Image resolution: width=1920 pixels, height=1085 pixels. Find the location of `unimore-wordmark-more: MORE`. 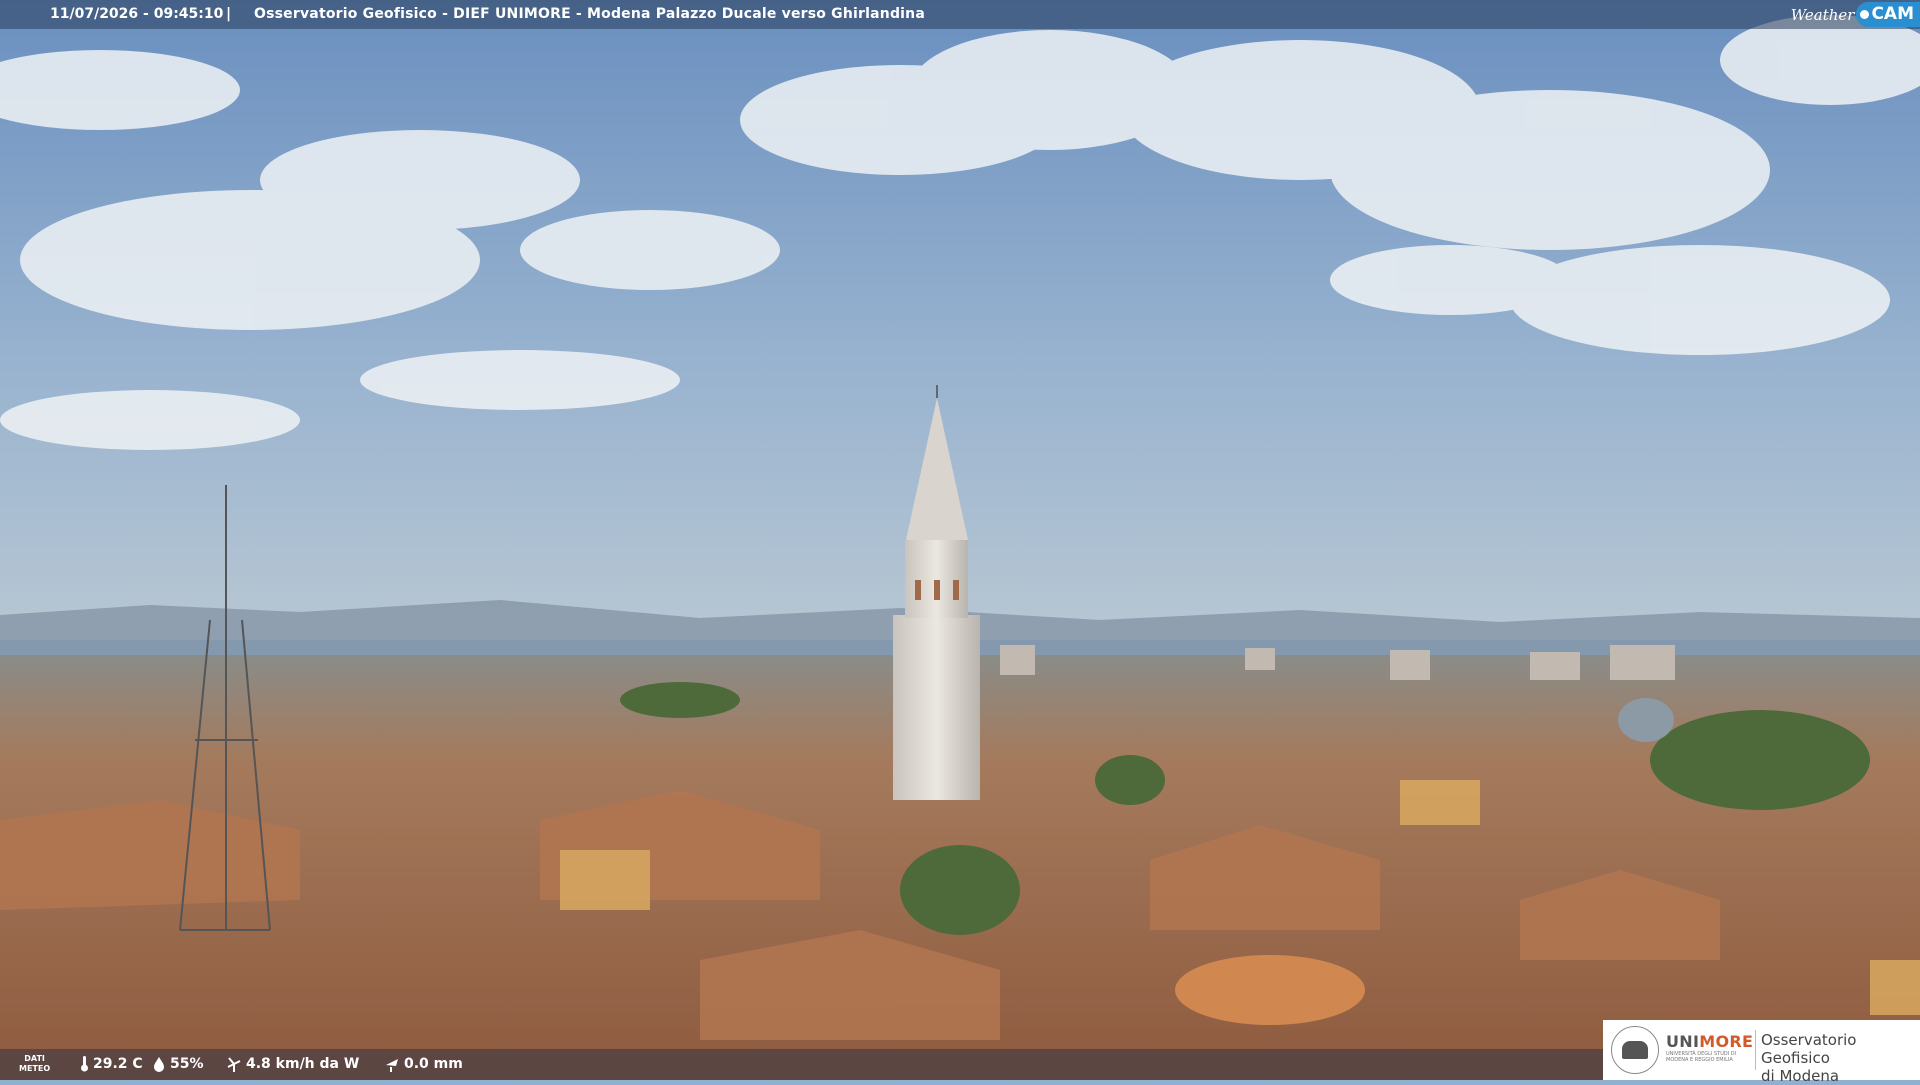

unimore-wordmark-more: MORE is located at coordinates (1726, 1041).